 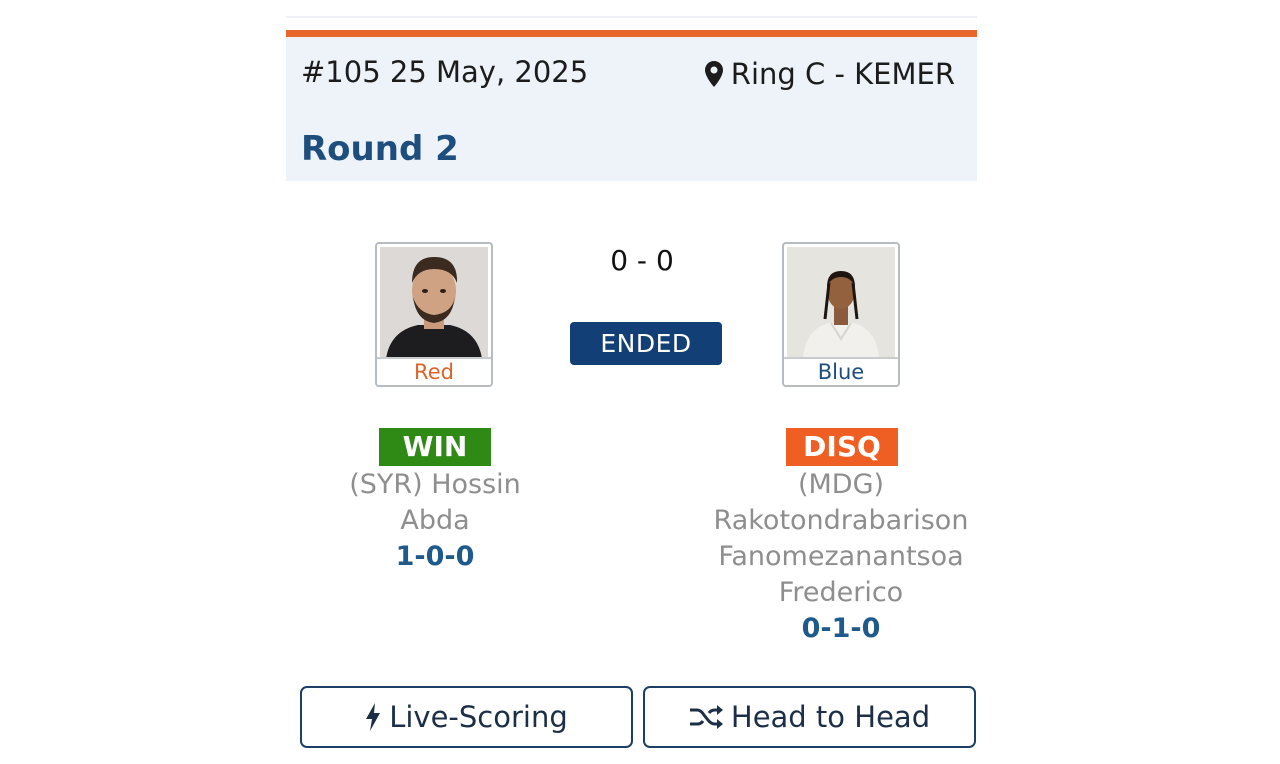 What do you see at coordinates (435, 556) in the screenshot?
I see `red-fighter-record: 1-0-0` at bounding box center [435, 556].